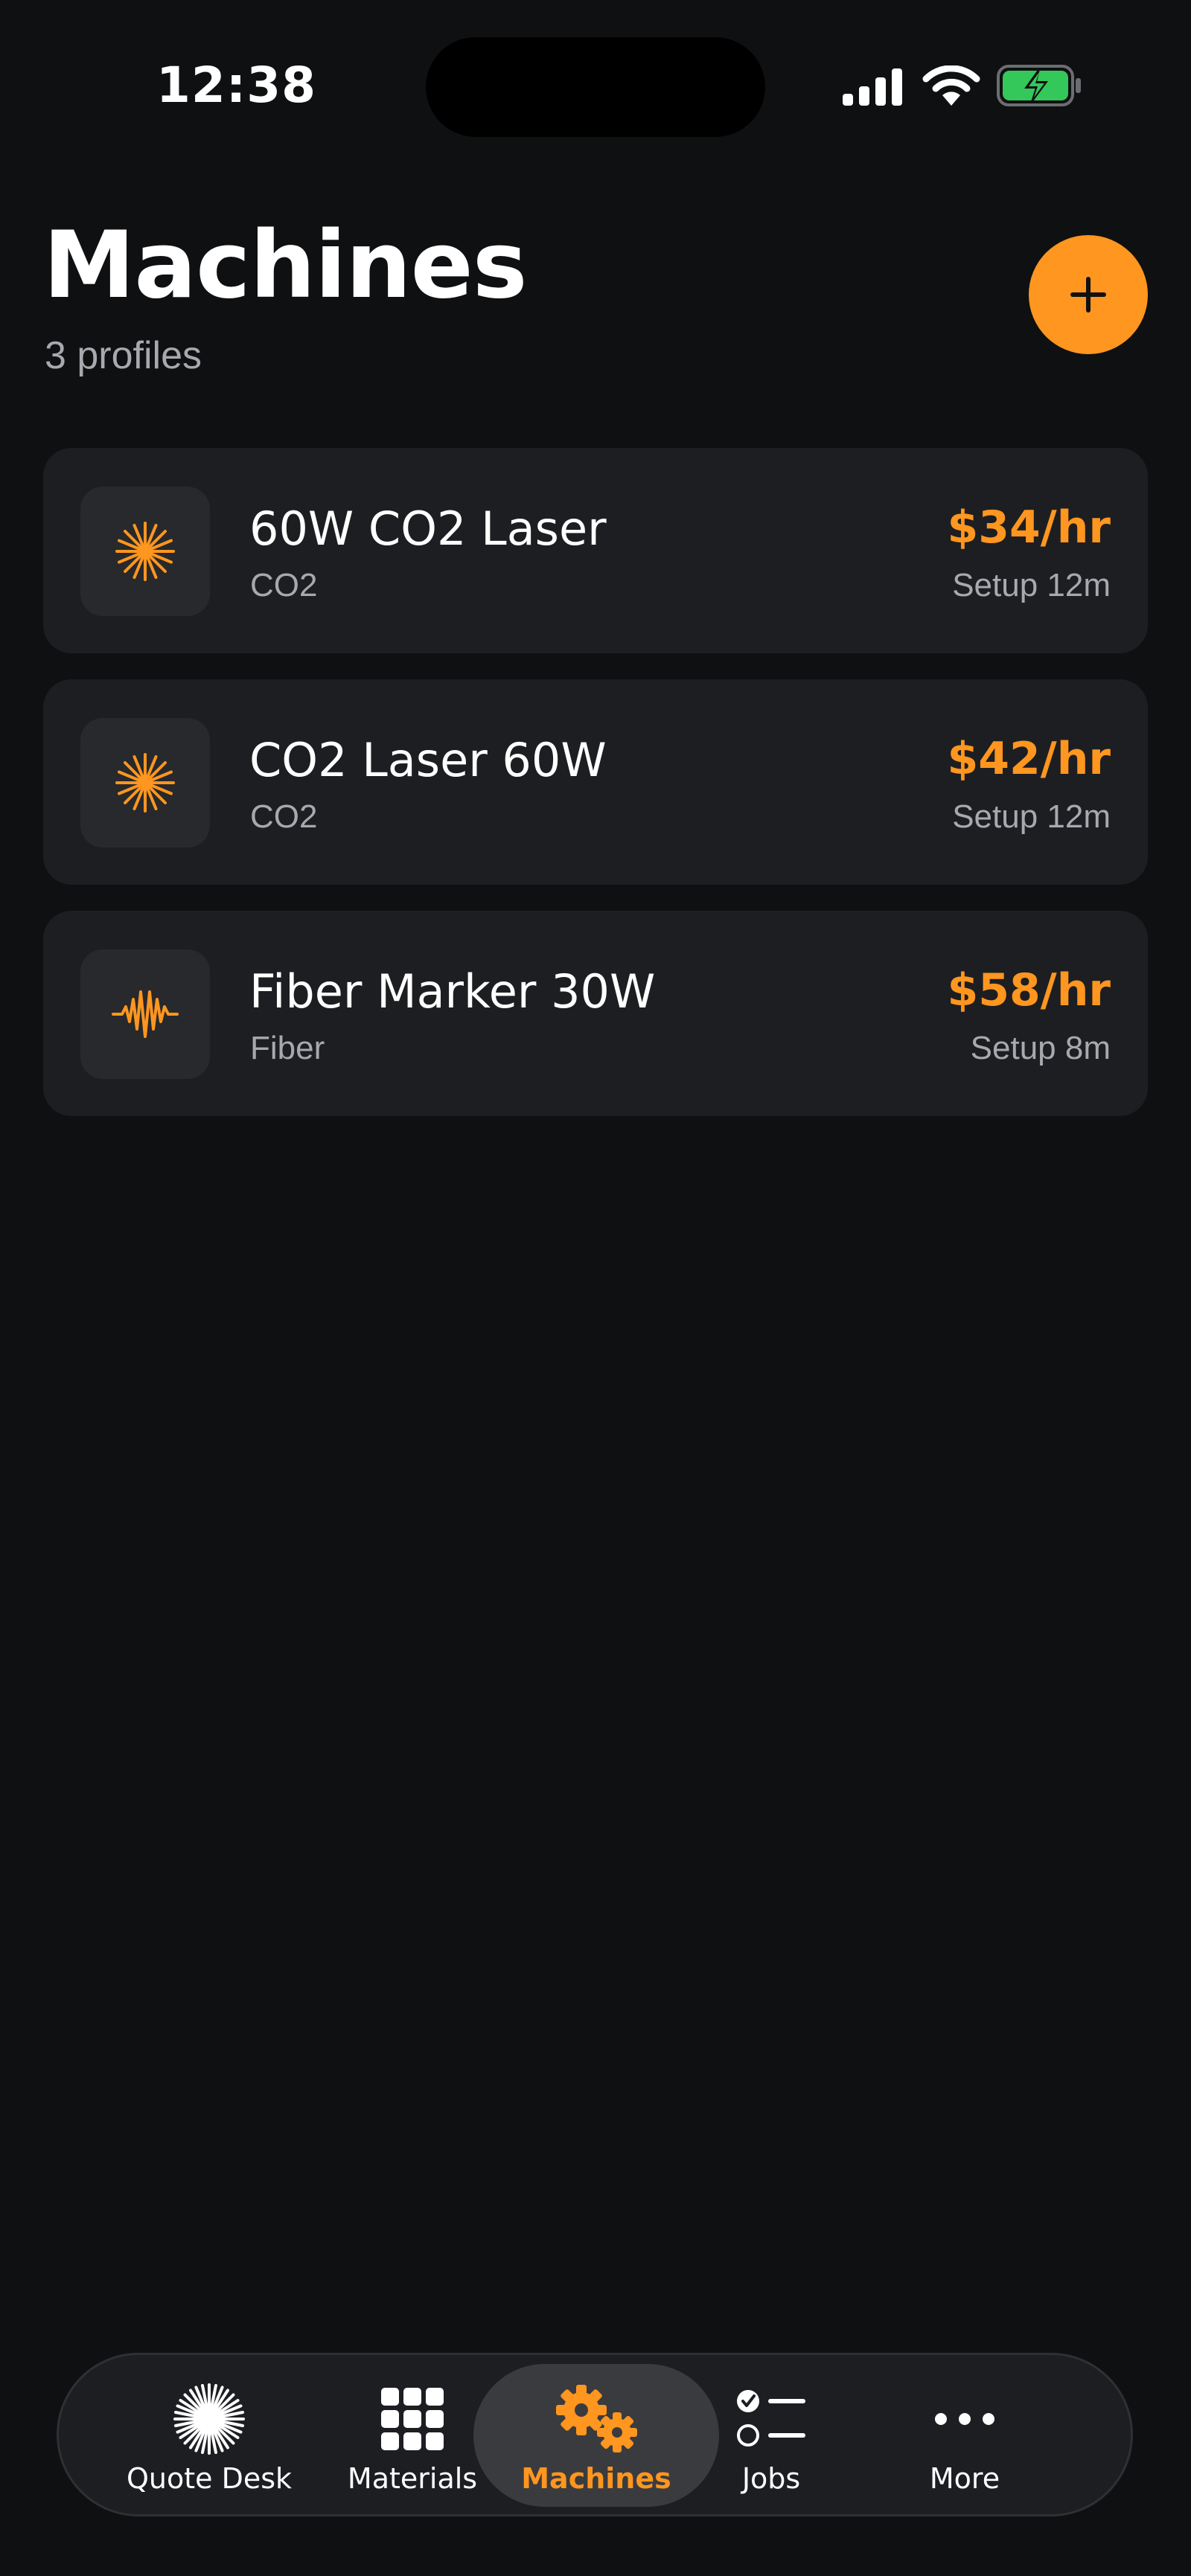  What do you see at coordinates (1040, 1048) in the screenshot?
I see `machine-setup-time: Setup 8m` at bounding box center [1040, 1048].